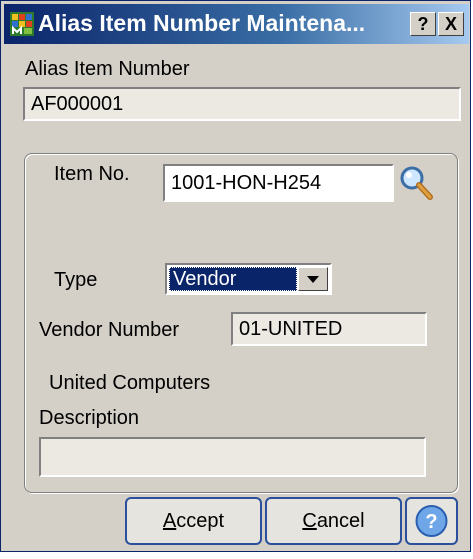  Describe the element at coordinates (89, 418) in the screenshot. I see `description-label: Description` at that location.